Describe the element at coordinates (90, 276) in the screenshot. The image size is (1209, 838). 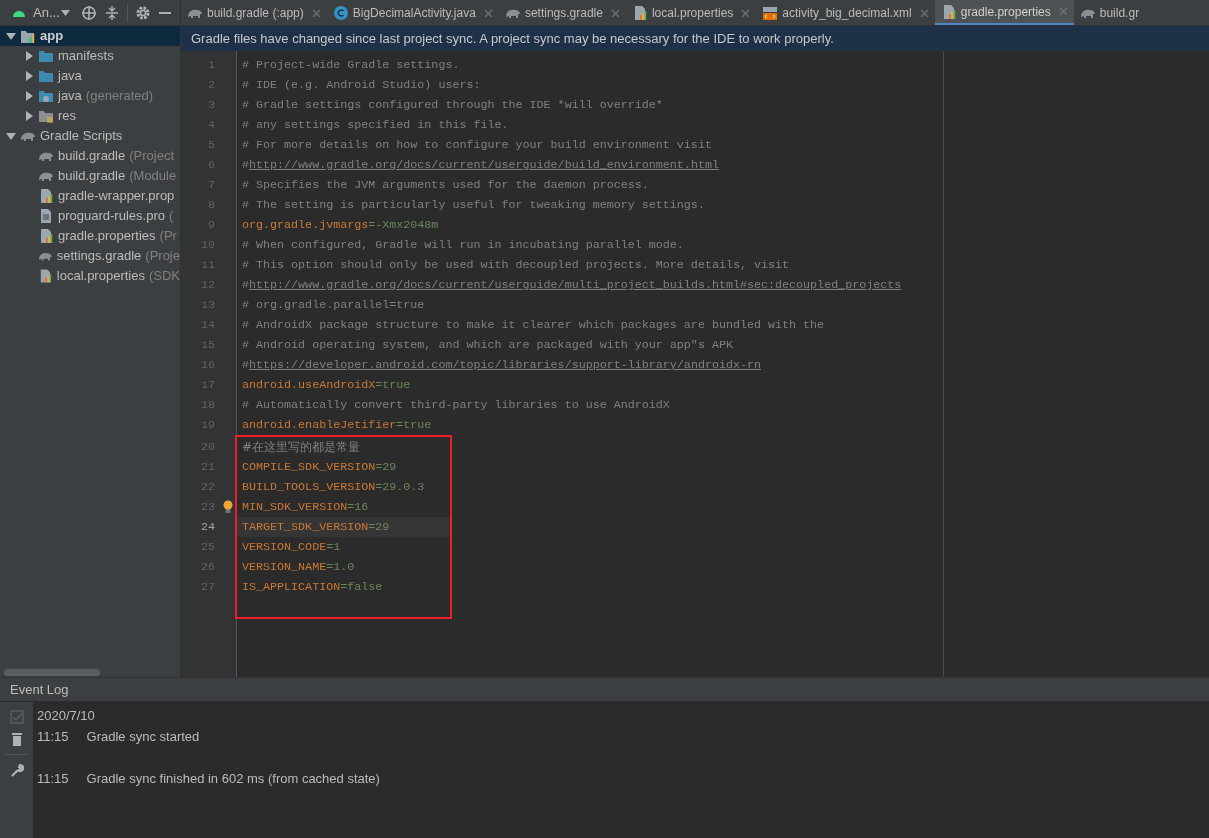
I see `tree-item: local.properties (SDK` at that location.